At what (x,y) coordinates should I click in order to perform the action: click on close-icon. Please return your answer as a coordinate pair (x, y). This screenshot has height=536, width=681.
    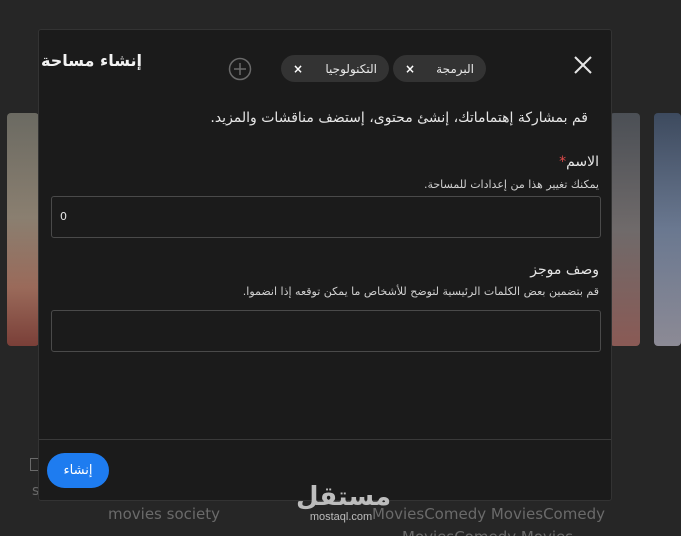
    Looking at the image, I should click on (583, 65).